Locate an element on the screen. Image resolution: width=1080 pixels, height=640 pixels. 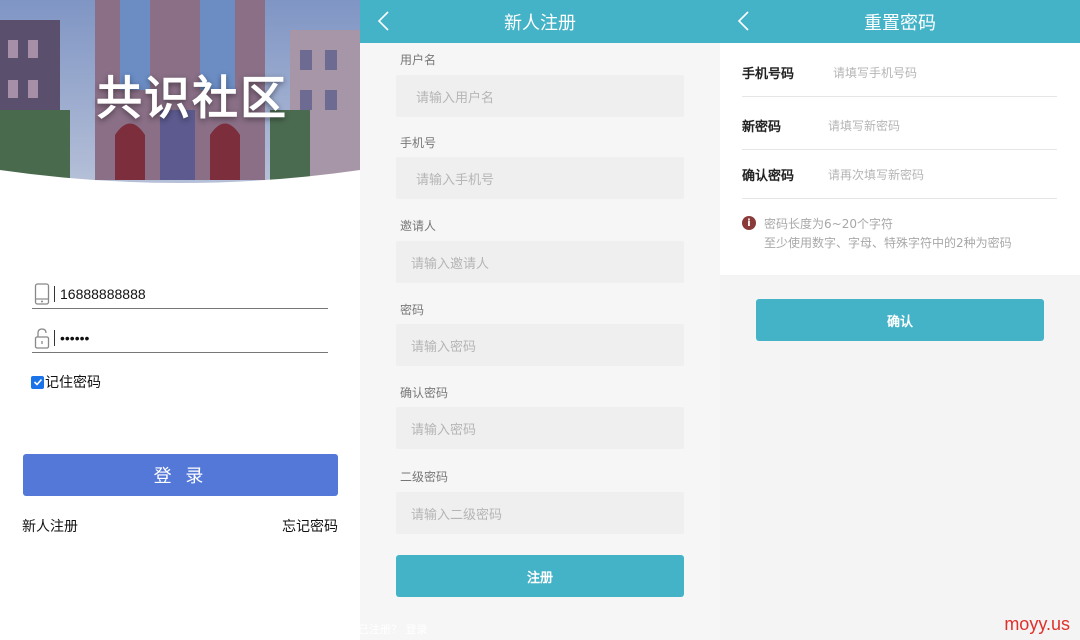
password-label: 密码 is located at coordinates (412, 310).